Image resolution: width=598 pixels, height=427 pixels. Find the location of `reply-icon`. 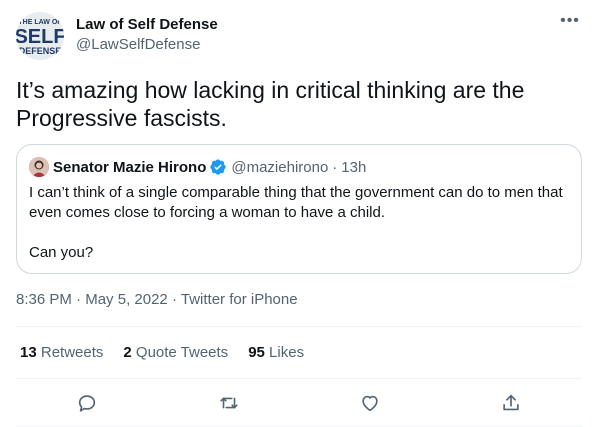

reply-icon is located at coordinates (87, 403).